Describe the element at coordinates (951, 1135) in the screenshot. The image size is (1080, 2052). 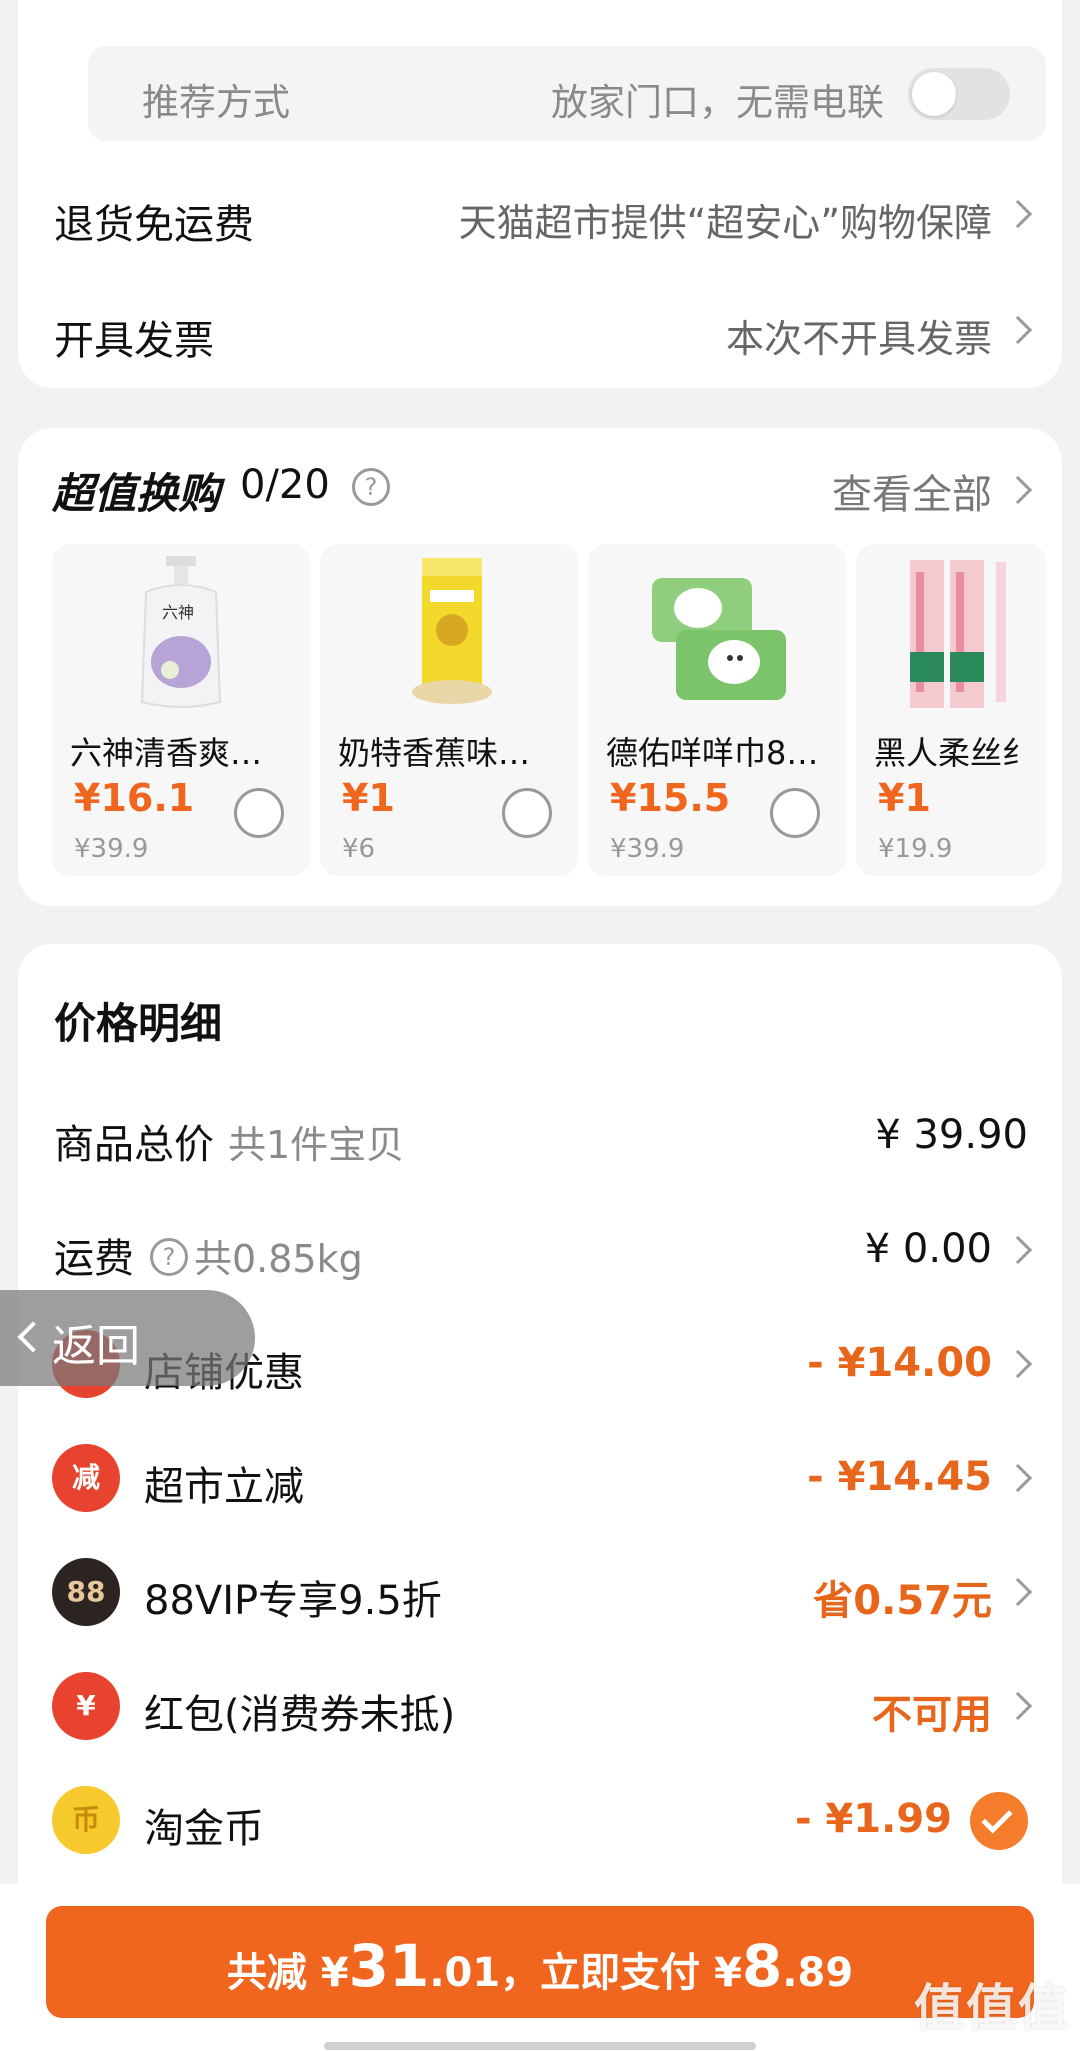
I see `goods-total-value: ¥ 39.90` at that location.